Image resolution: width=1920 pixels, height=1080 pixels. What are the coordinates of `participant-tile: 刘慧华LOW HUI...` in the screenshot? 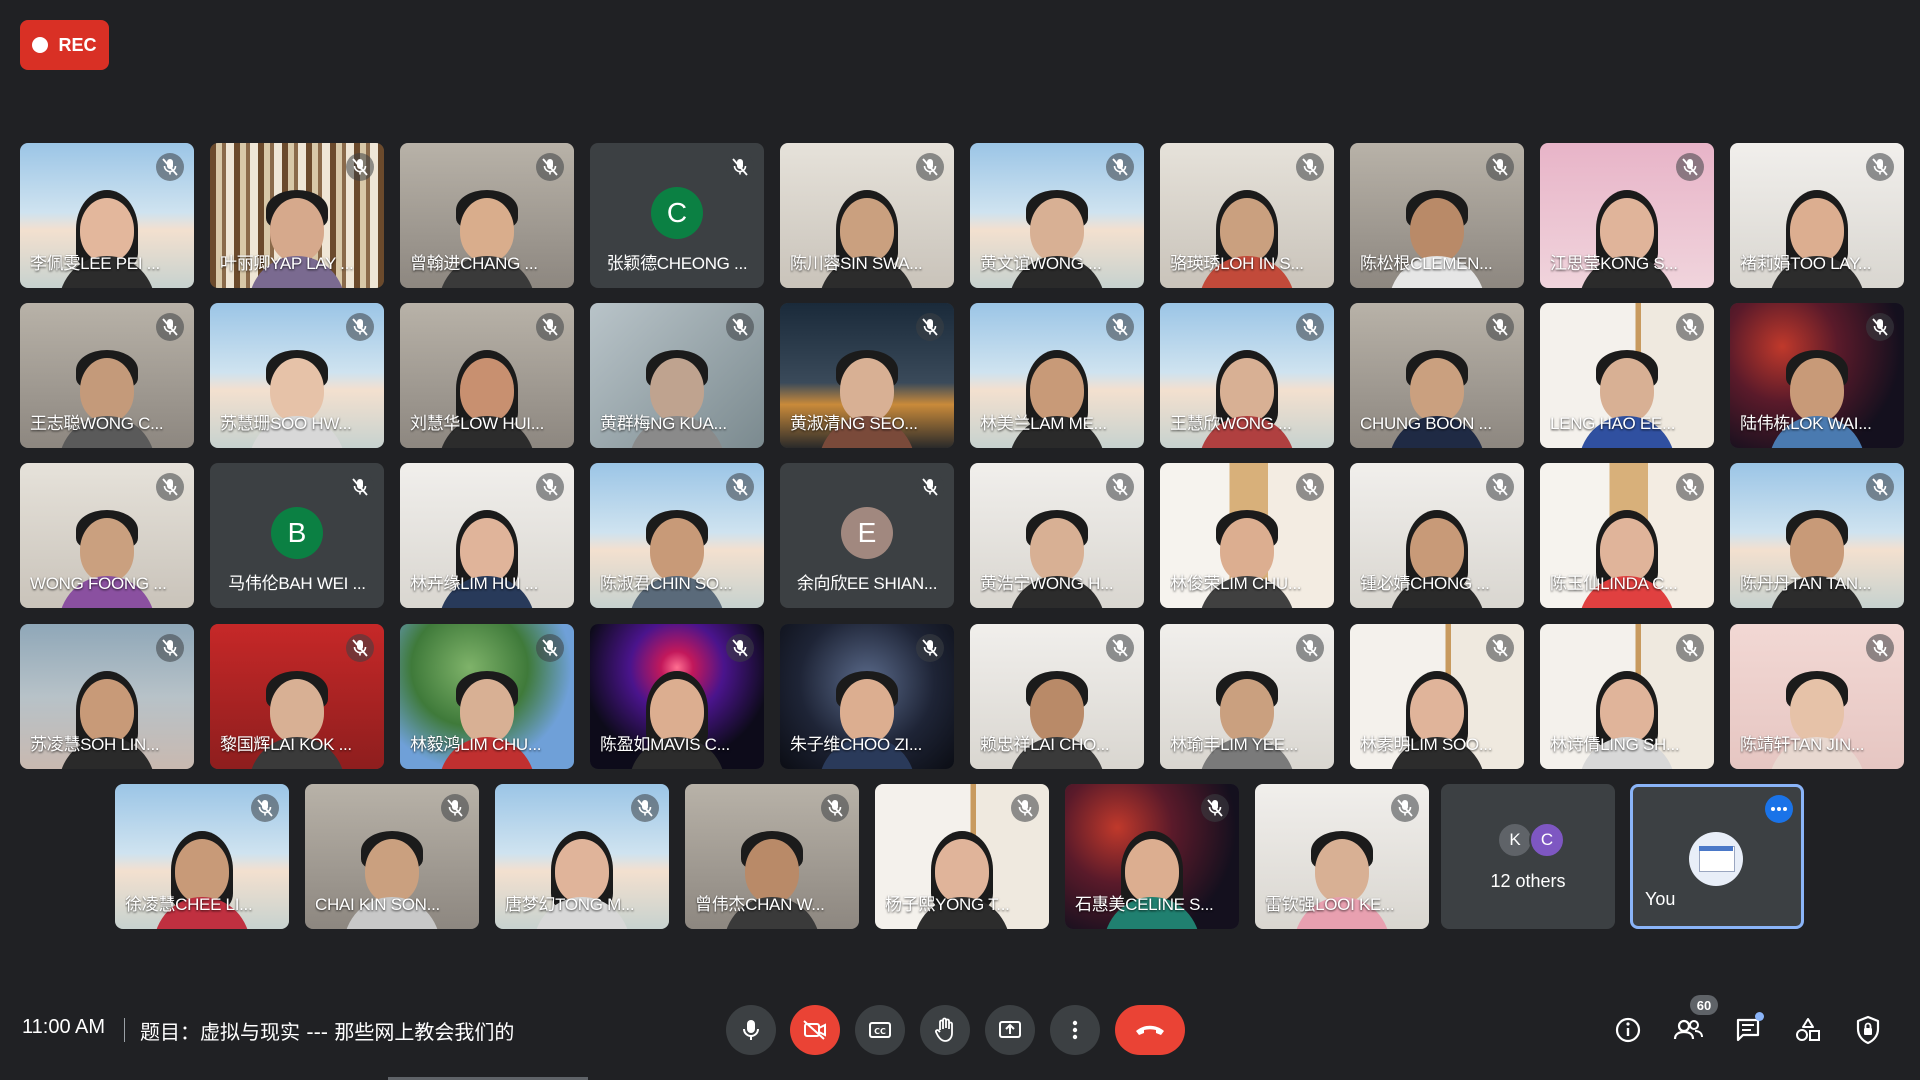 It's located at (487, 375).